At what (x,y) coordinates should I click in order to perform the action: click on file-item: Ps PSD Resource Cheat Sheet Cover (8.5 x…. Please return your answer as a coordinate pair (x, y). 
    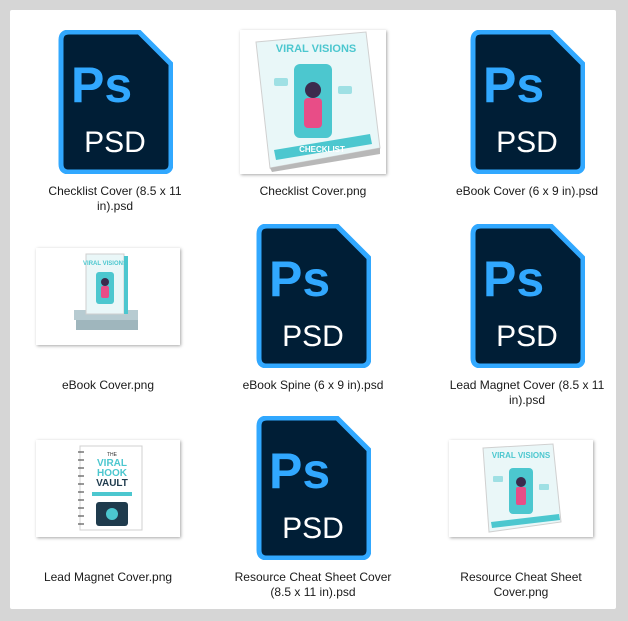
    Looking at the image, I should click on (313, 506).